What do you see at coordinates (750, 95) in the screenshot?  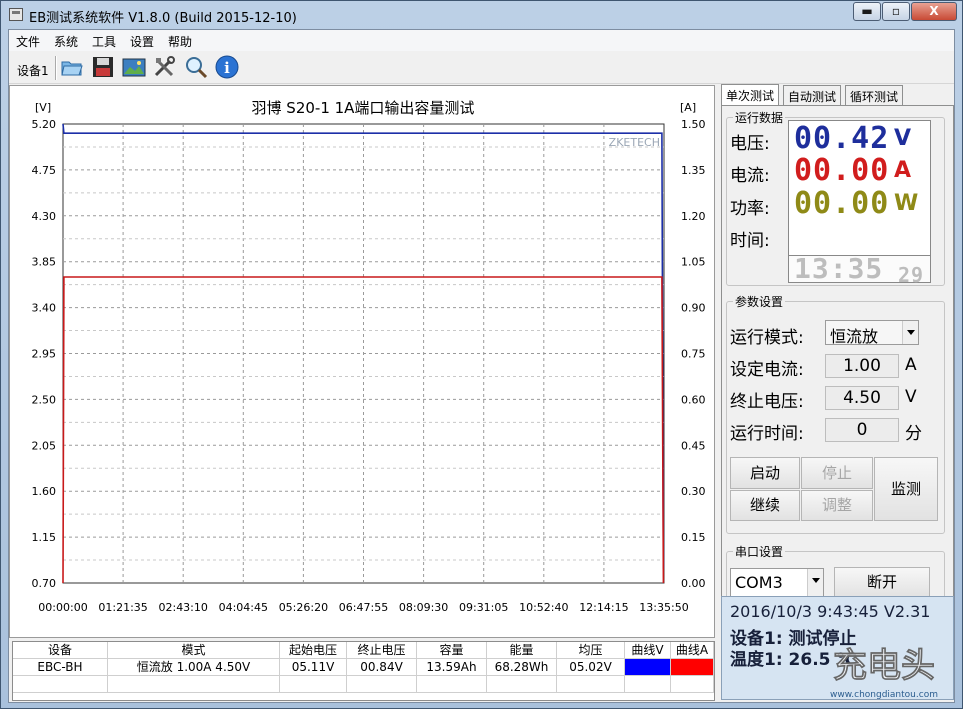 I see `tab-single-test: 单次测试` at bounding box center [750, 95].